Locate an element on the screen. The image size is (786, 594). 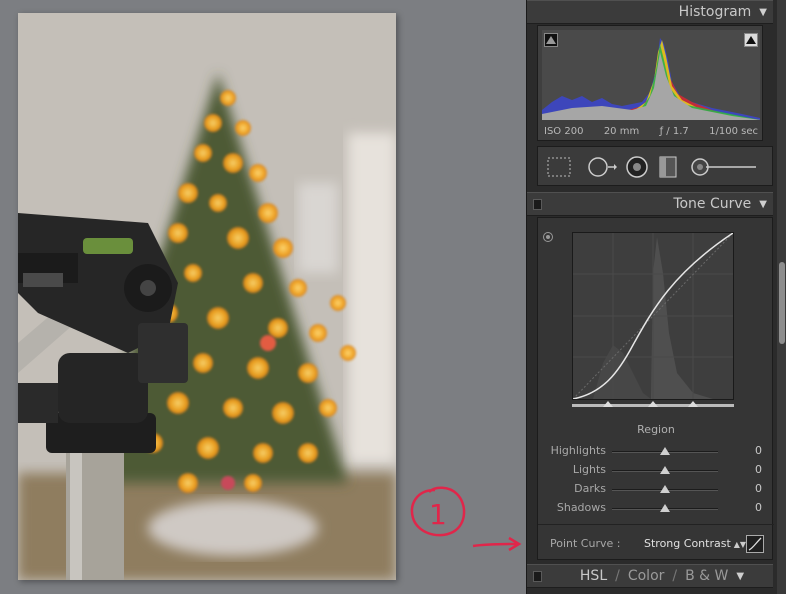
darks-slider is located at coordinates (665, 489).